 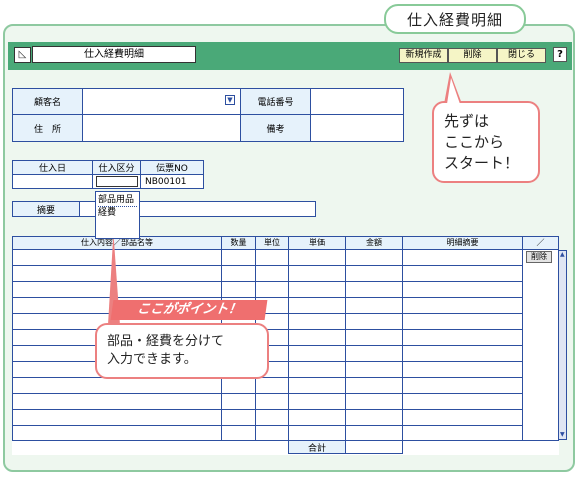 What do you see at coordinates (272, 243) in the screenshot?
I see `col-unit: 単位` at bounding box center [272, 243].